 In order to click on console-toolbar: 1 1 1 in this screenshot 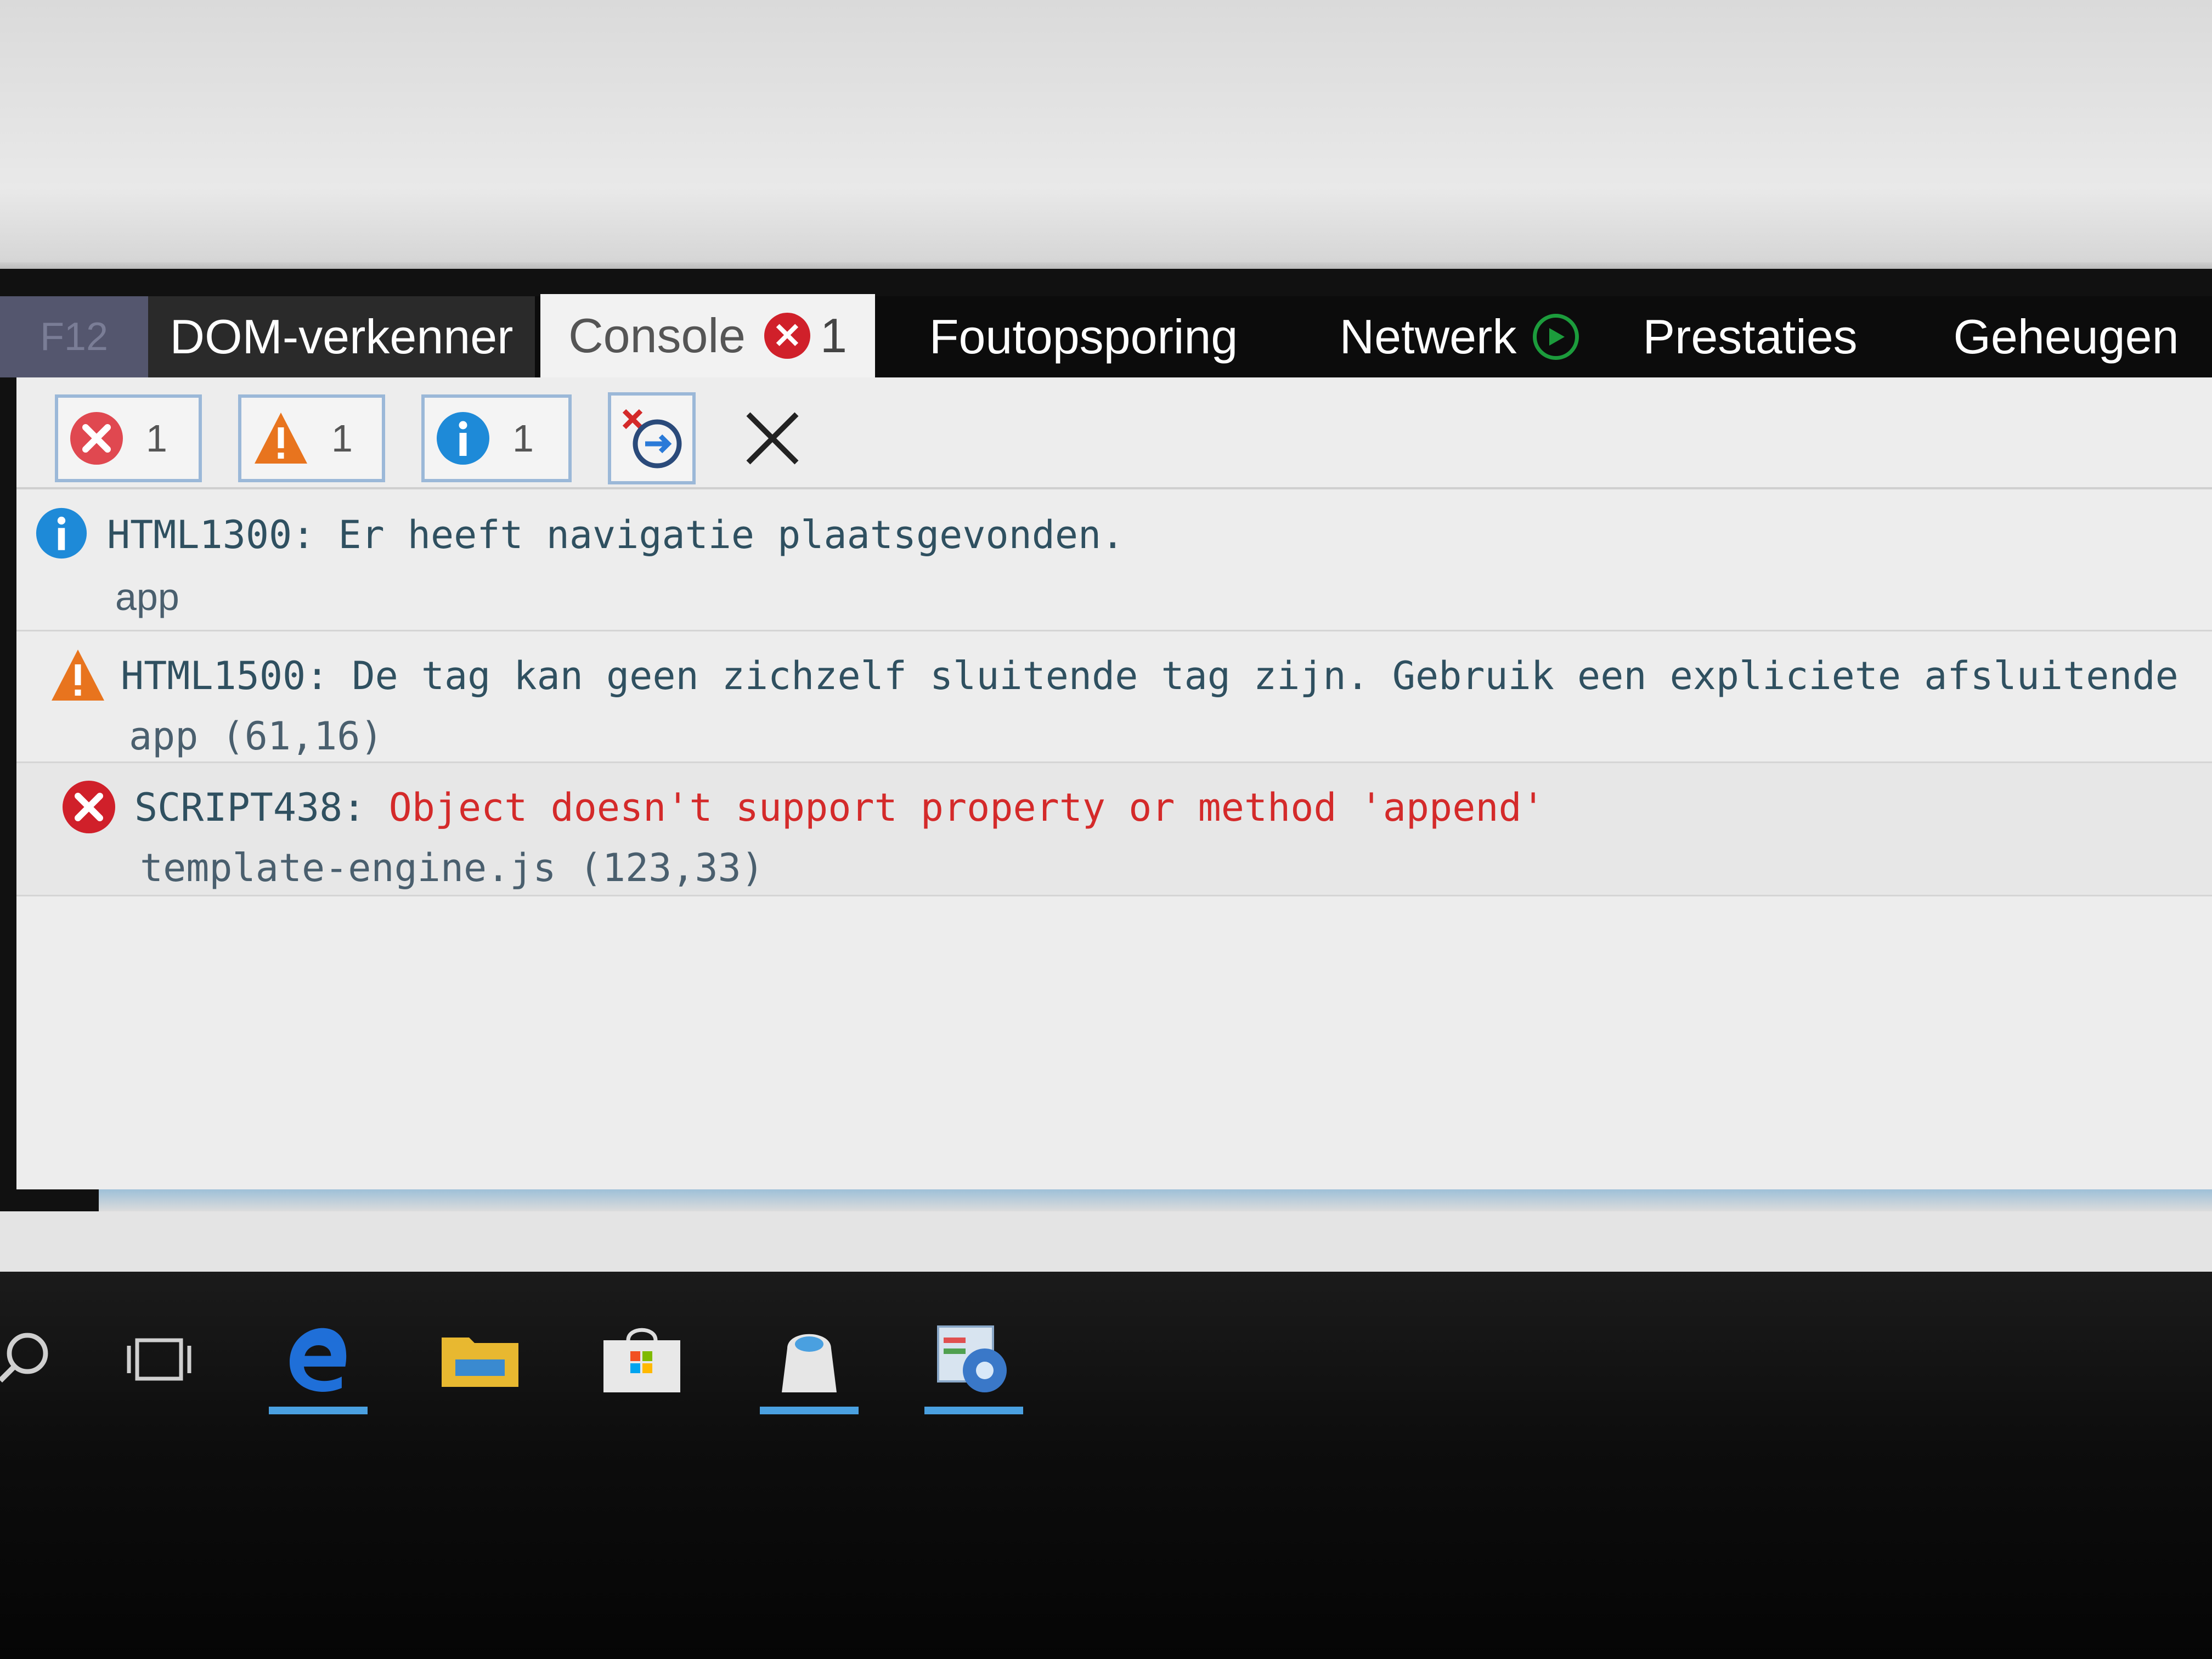, I will do `click(430, 438)`.